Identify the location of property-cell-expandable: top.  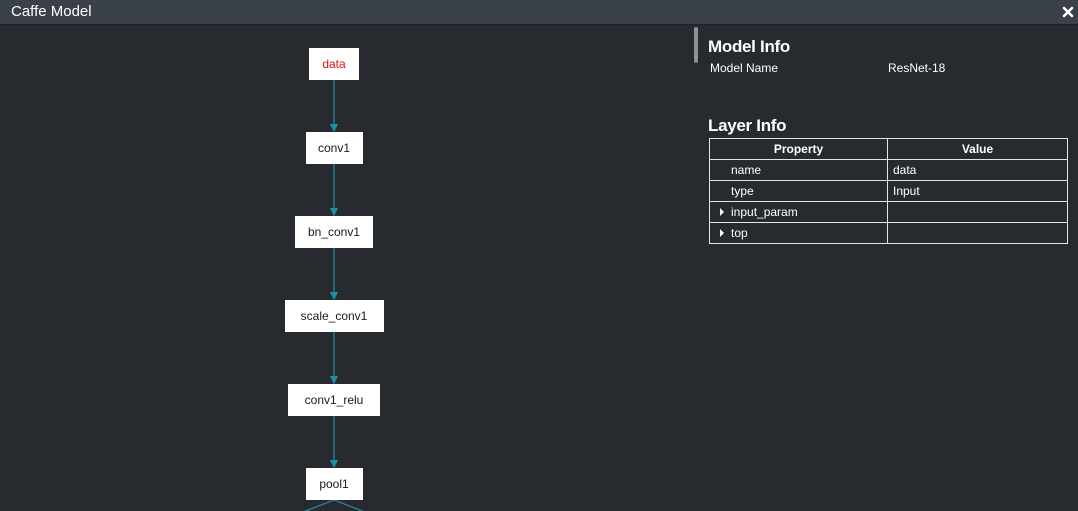
(798, 233).